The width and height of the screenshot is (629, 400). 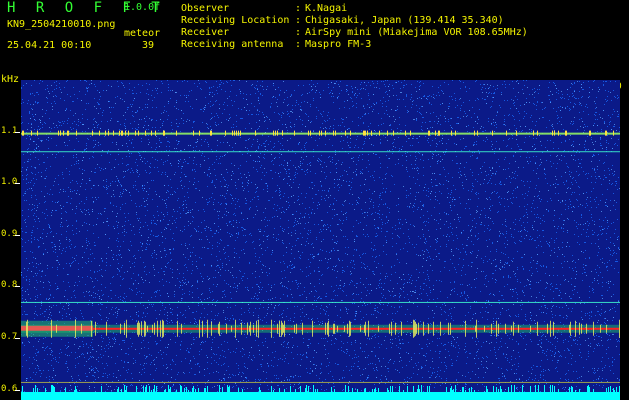 What do you see at coordinates (235, 20) in the screenshot?
I see `meta-label: Receiving Location` at bounding box center [235, 20].